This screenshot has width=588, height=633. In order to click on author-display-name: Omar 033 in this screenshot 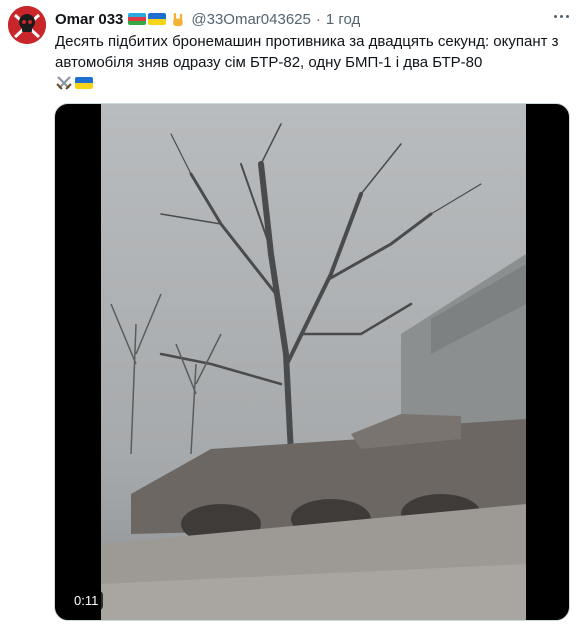, I will do `click(89, 19)`.